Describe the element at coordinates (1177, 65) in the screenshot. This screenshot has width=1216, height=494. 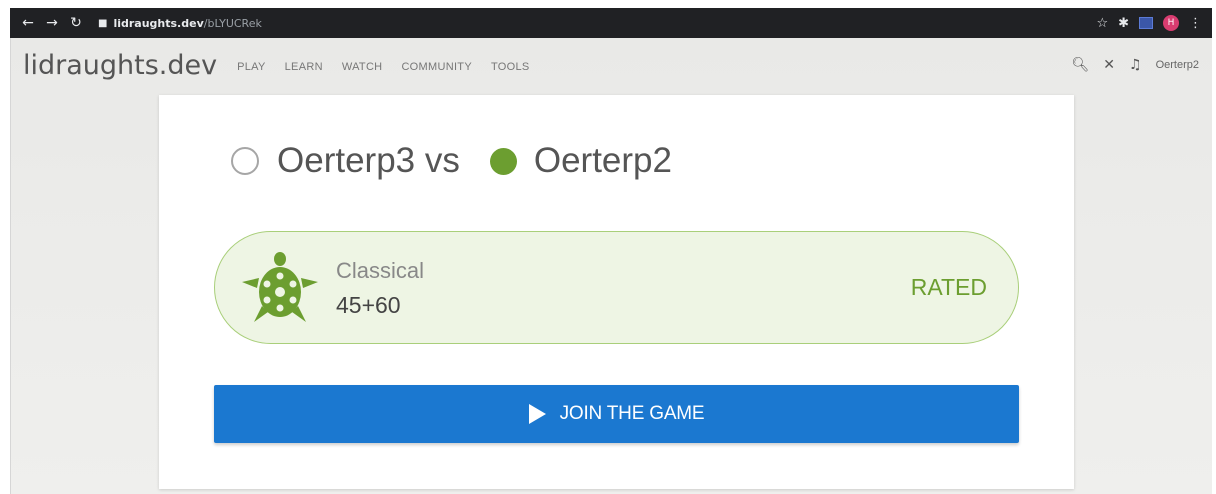
I see `username-link: Oerterp2` at that location.